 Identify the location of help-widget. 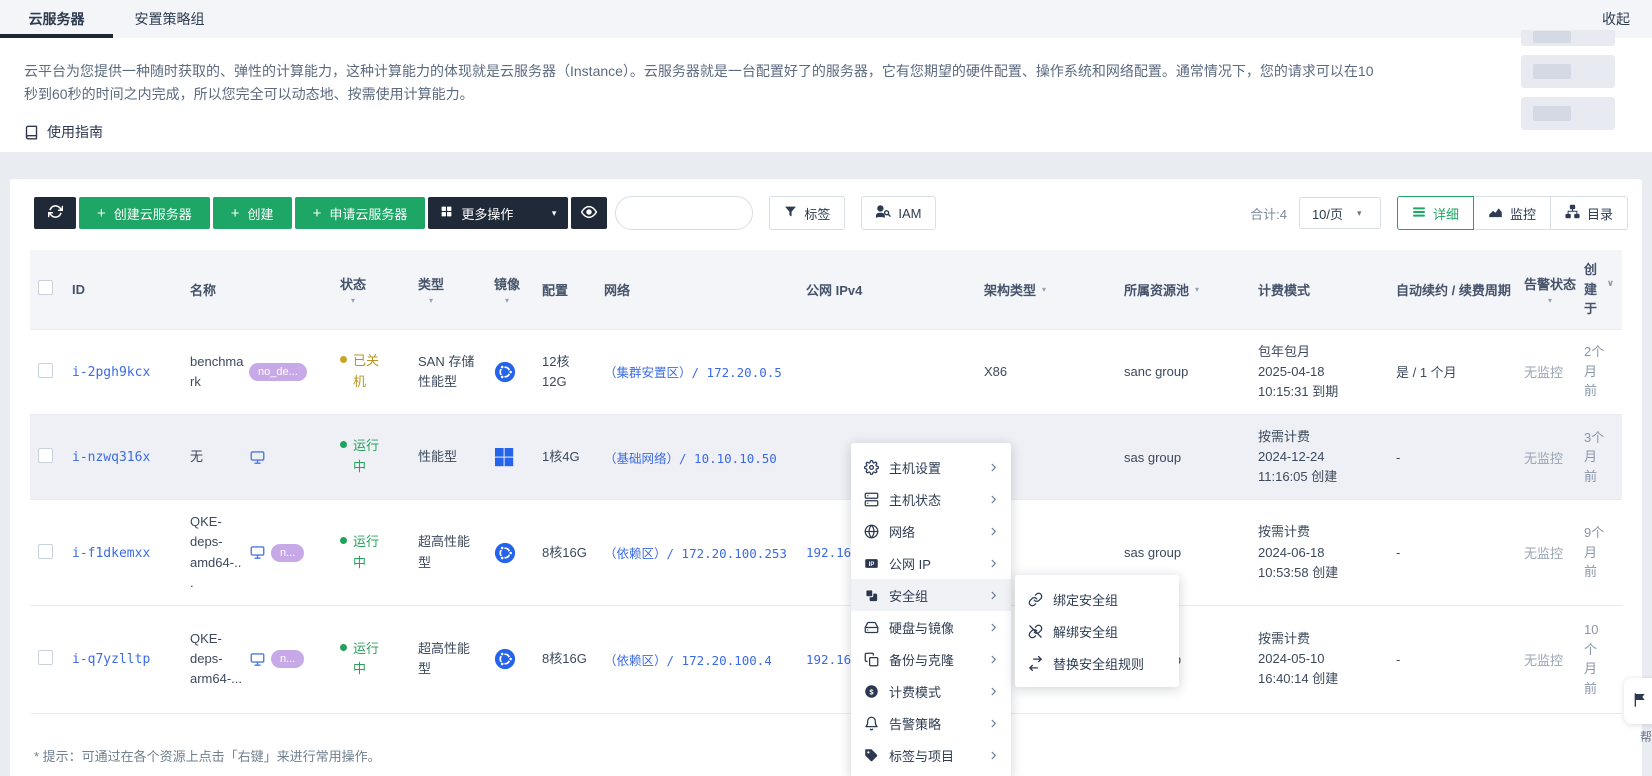
(1638, 701).